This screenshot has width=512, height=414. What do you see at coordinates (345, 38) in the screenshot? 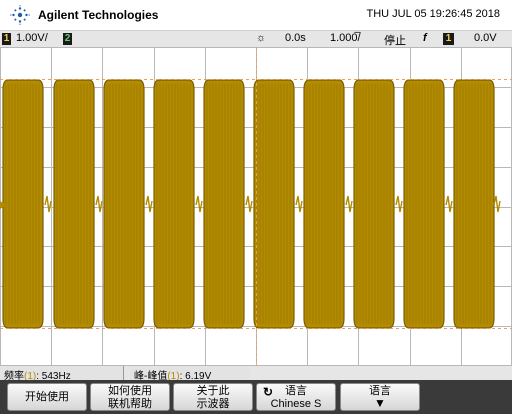
I see `time-scale: 1.000̅/` at bounding box center [345, 38].